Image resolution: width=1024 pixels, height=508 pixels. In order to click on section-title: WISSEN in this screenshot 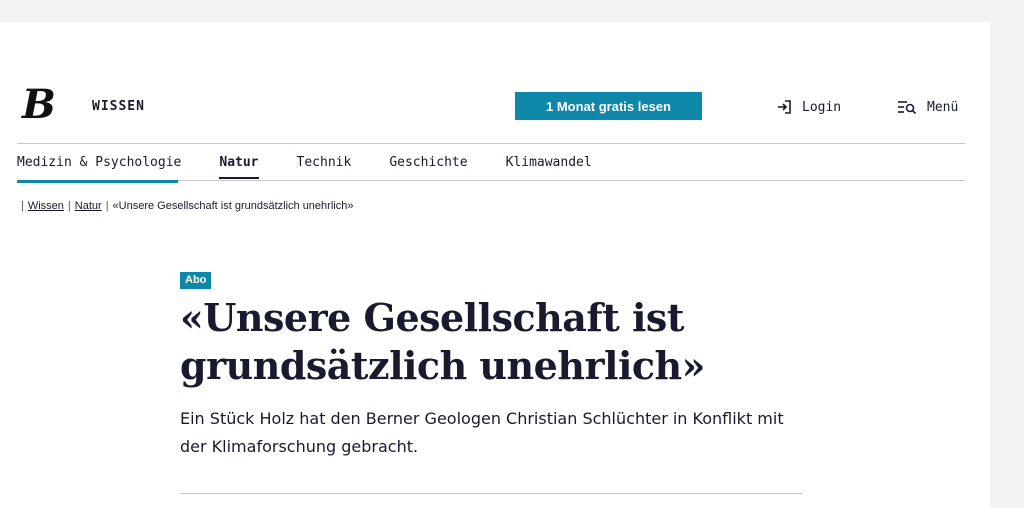, I will do `click(118, 106)`.